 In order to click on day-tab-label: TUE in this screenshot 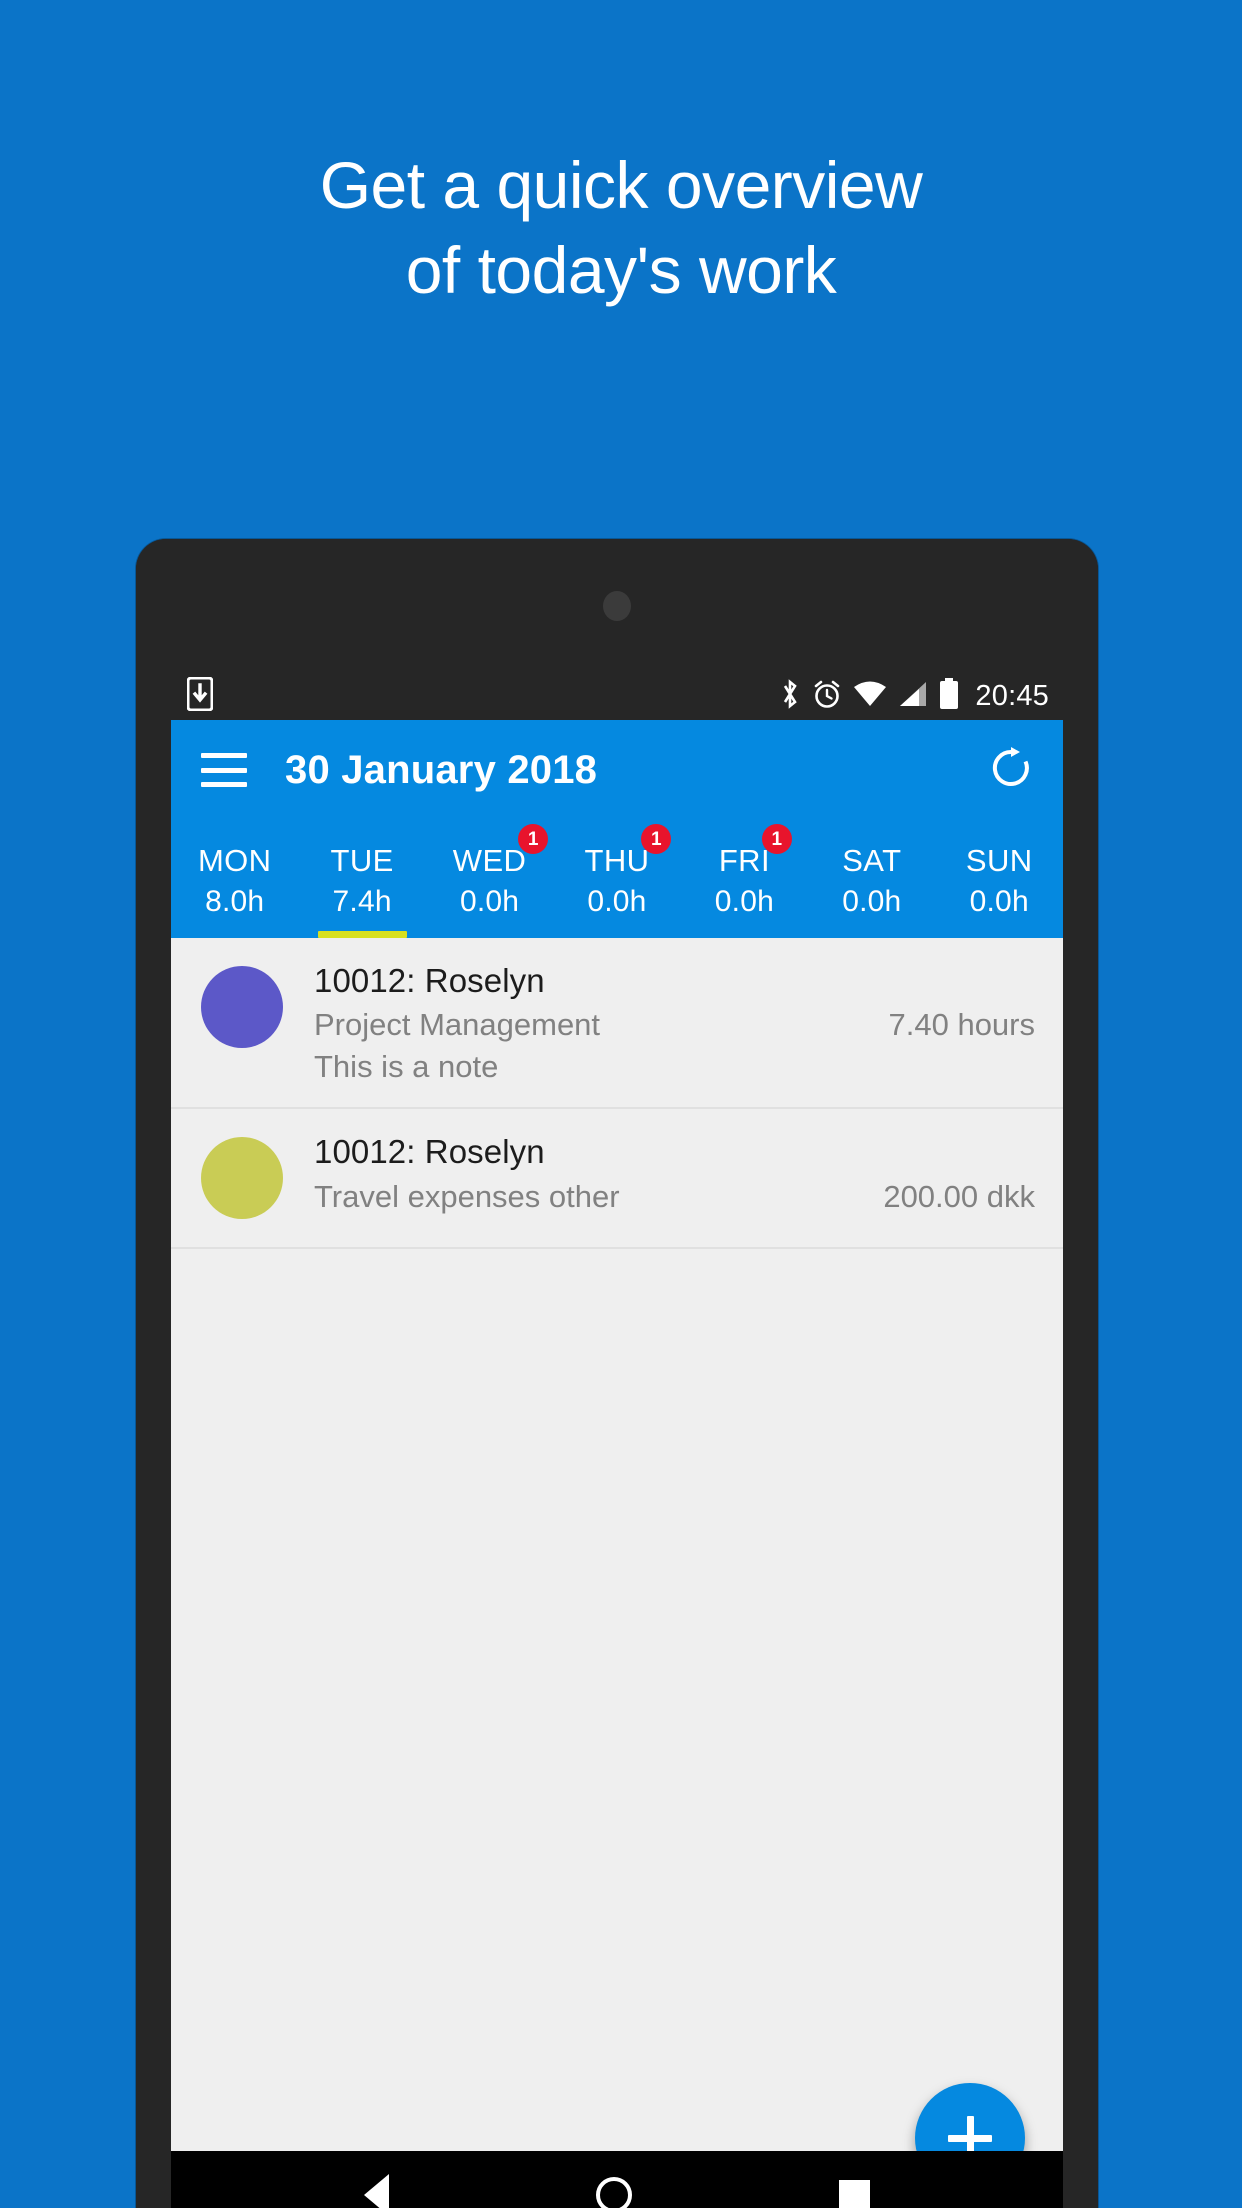, I will do `click(362, 860)`.